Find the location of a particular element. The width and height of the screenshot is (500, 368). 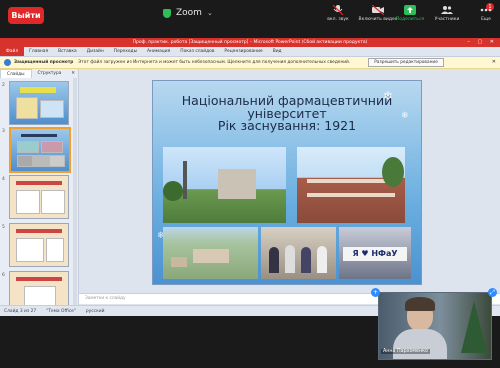

unmute-label: вкл. звук is located at coordinates (338, 19).